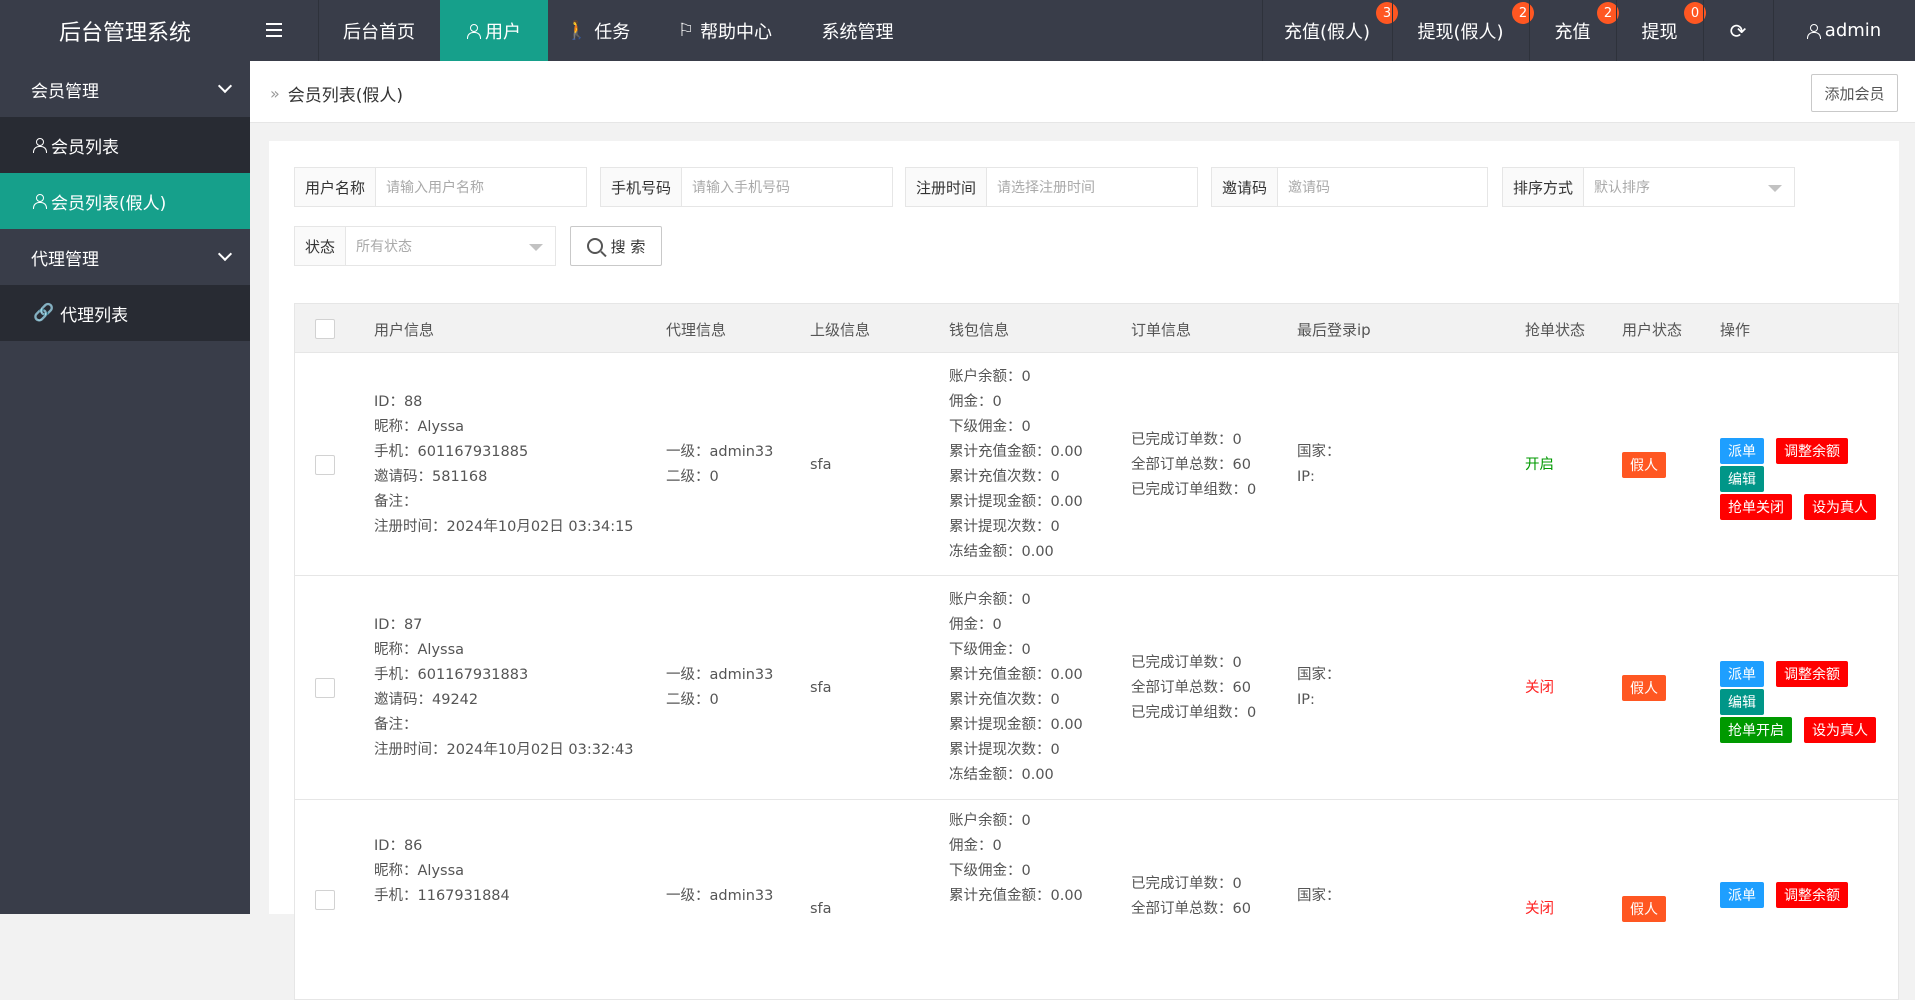  What do you see at coordinates (1382, 187) in the screenshot?
I see `invite-input: 邀请码` at bounding box center [1382, 187].